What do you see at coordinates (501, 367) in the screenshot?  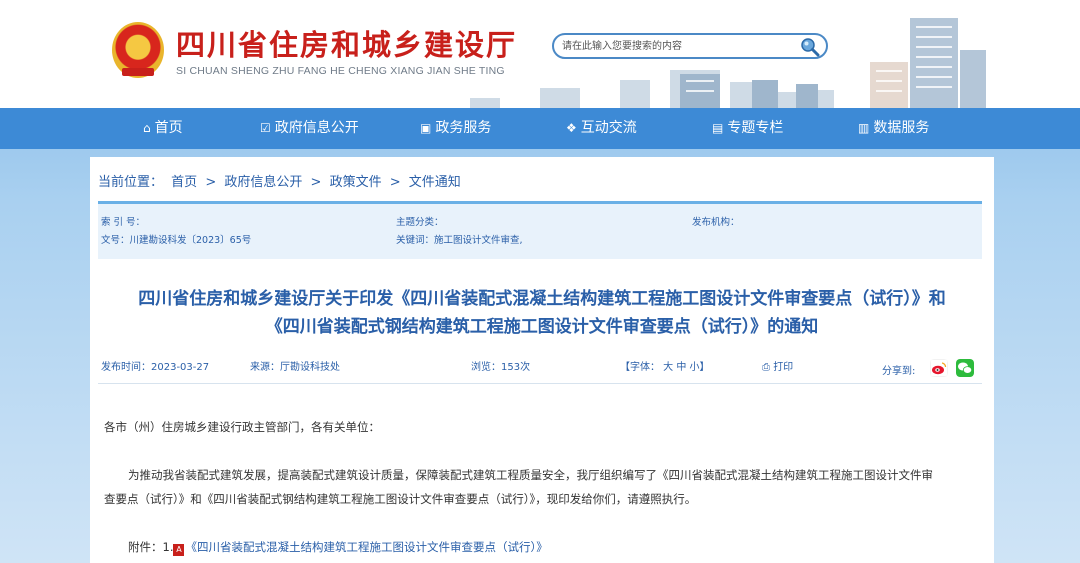 I see `view-count: 浏览：153次` at bounding box center [501, 367].